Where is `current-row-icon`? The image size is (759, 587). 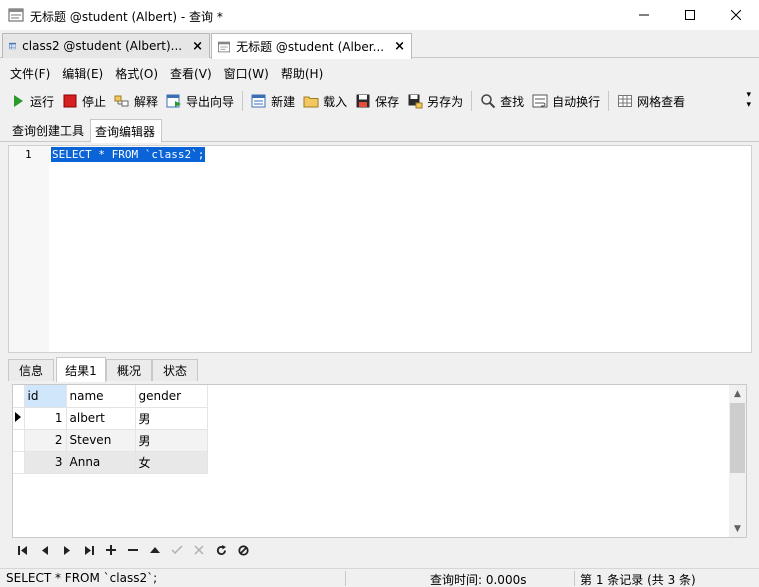 current-row-icon is located at coordinates (19, 418).